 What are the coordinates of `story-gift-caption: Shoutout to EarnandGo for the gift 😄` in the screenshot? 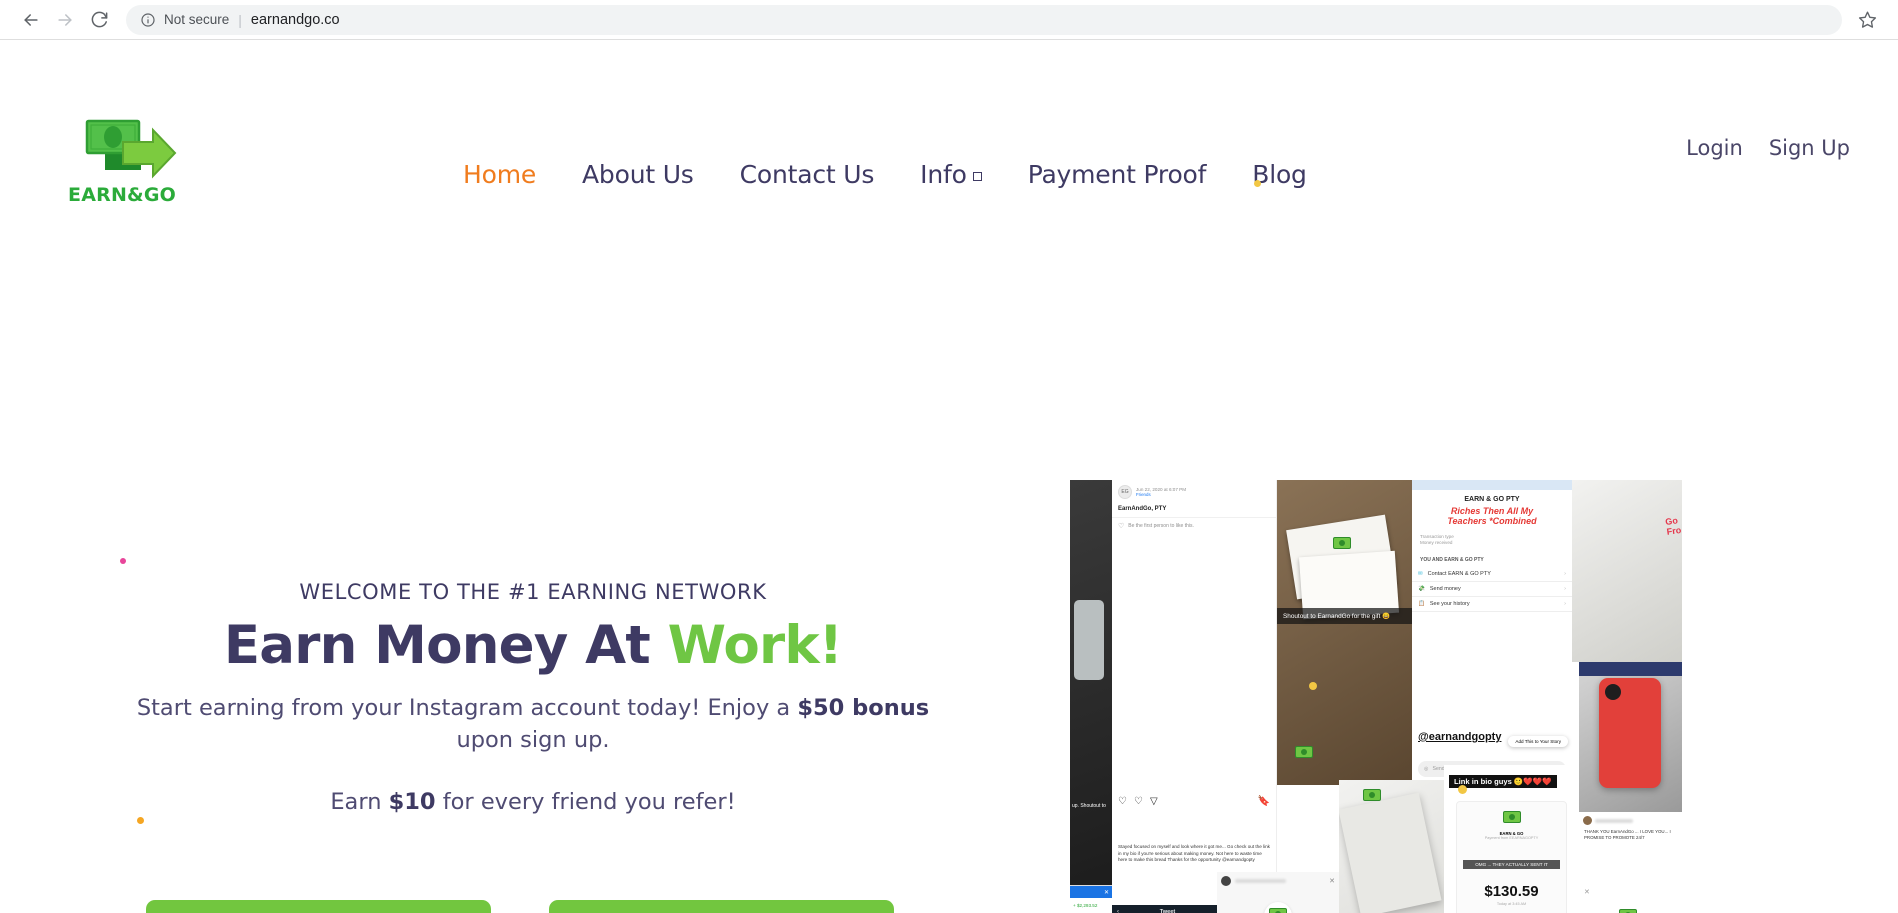 It's located at (1344, 616).